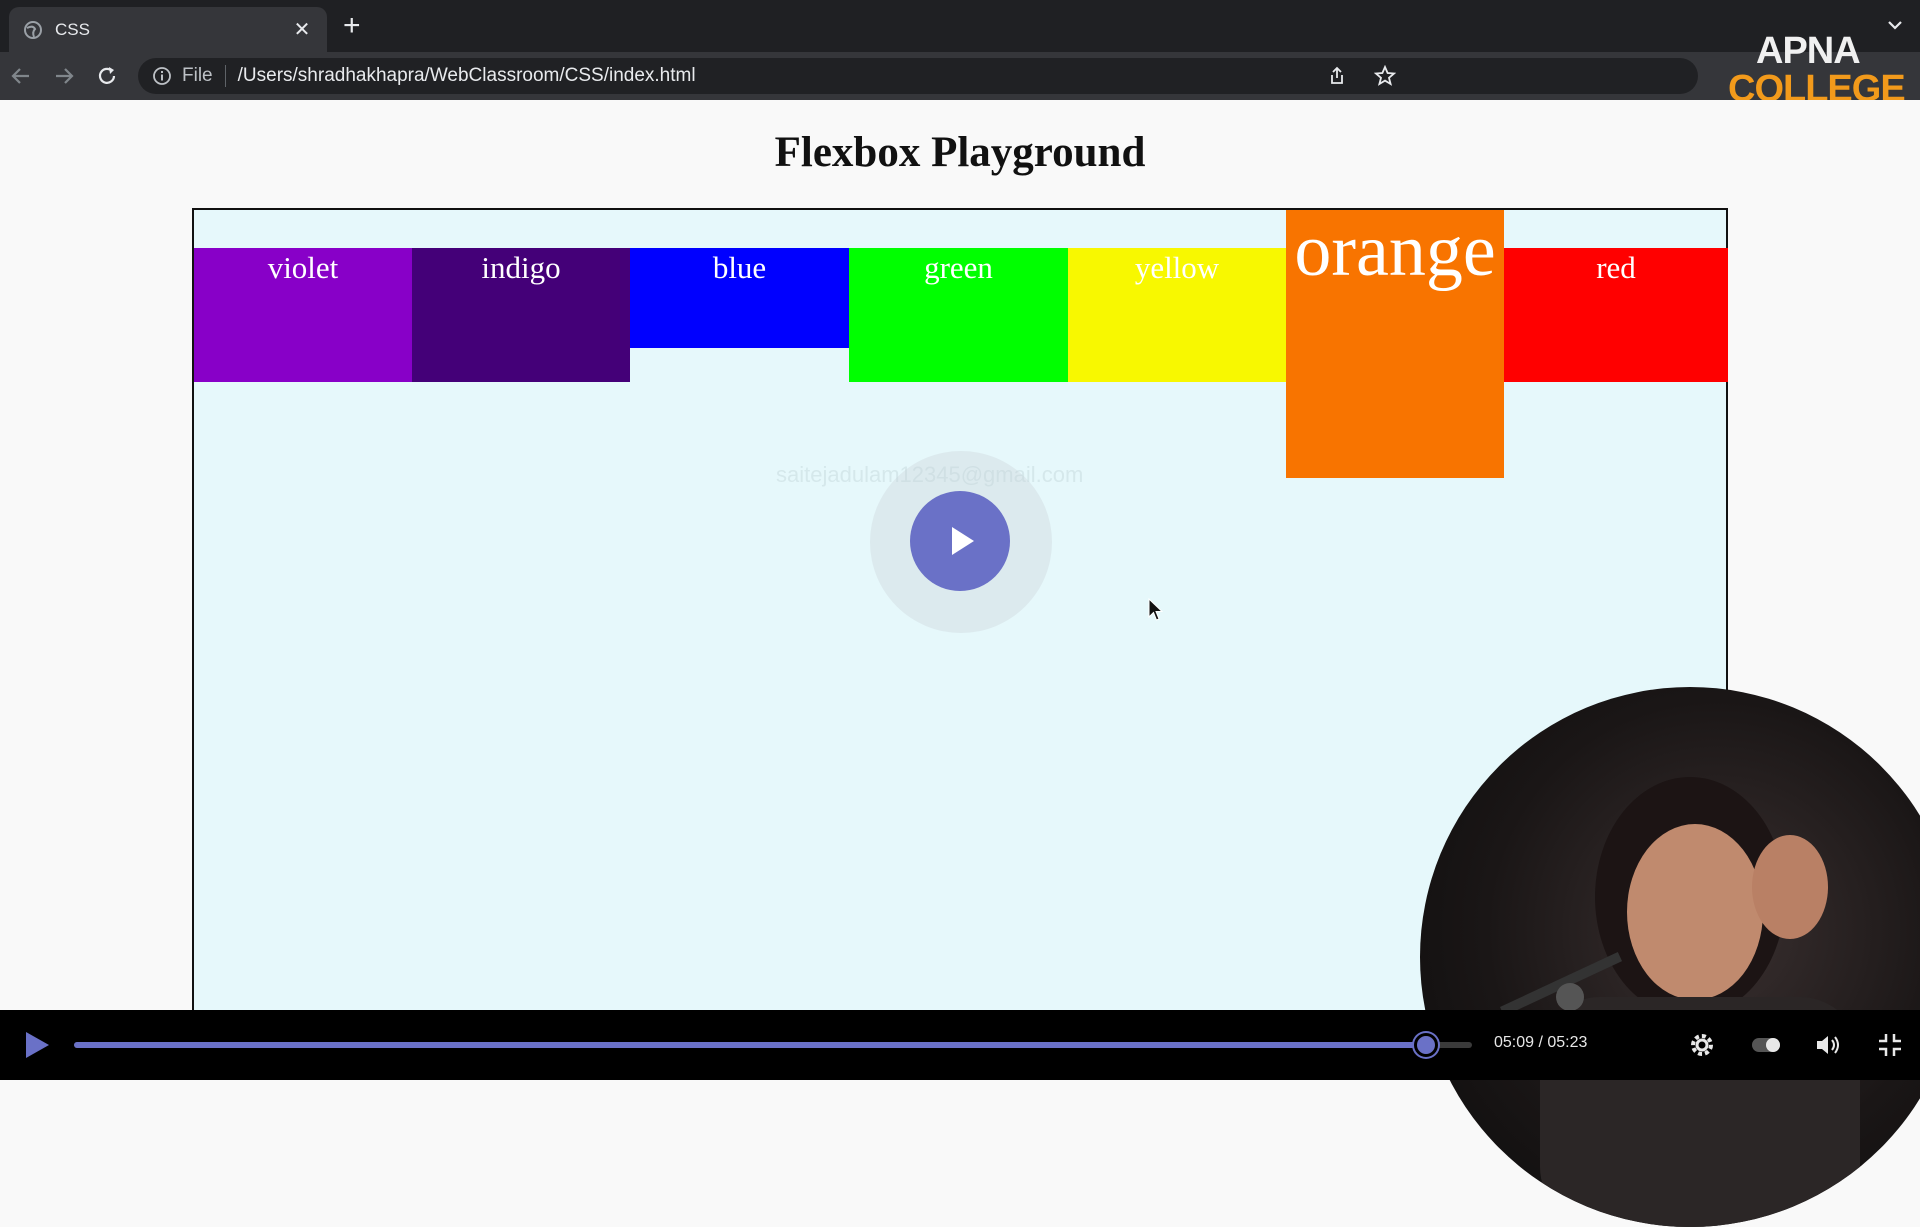 Image resolution: width=1920 pixels, height=1227 pixels. What do you see at coordinates (302, 29) in the screenshot?
I see `tab-close-icon: ✕` at bounding box center [302, 29].